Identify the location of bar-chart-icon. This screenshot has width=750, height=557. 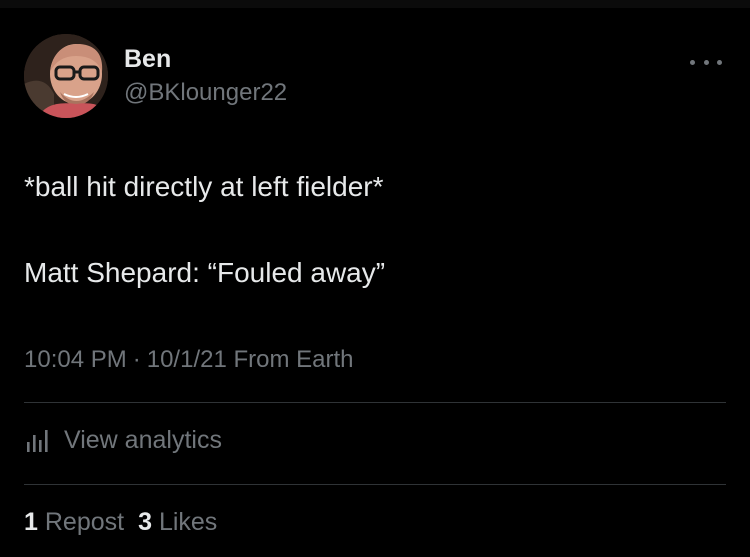
(37, 441).